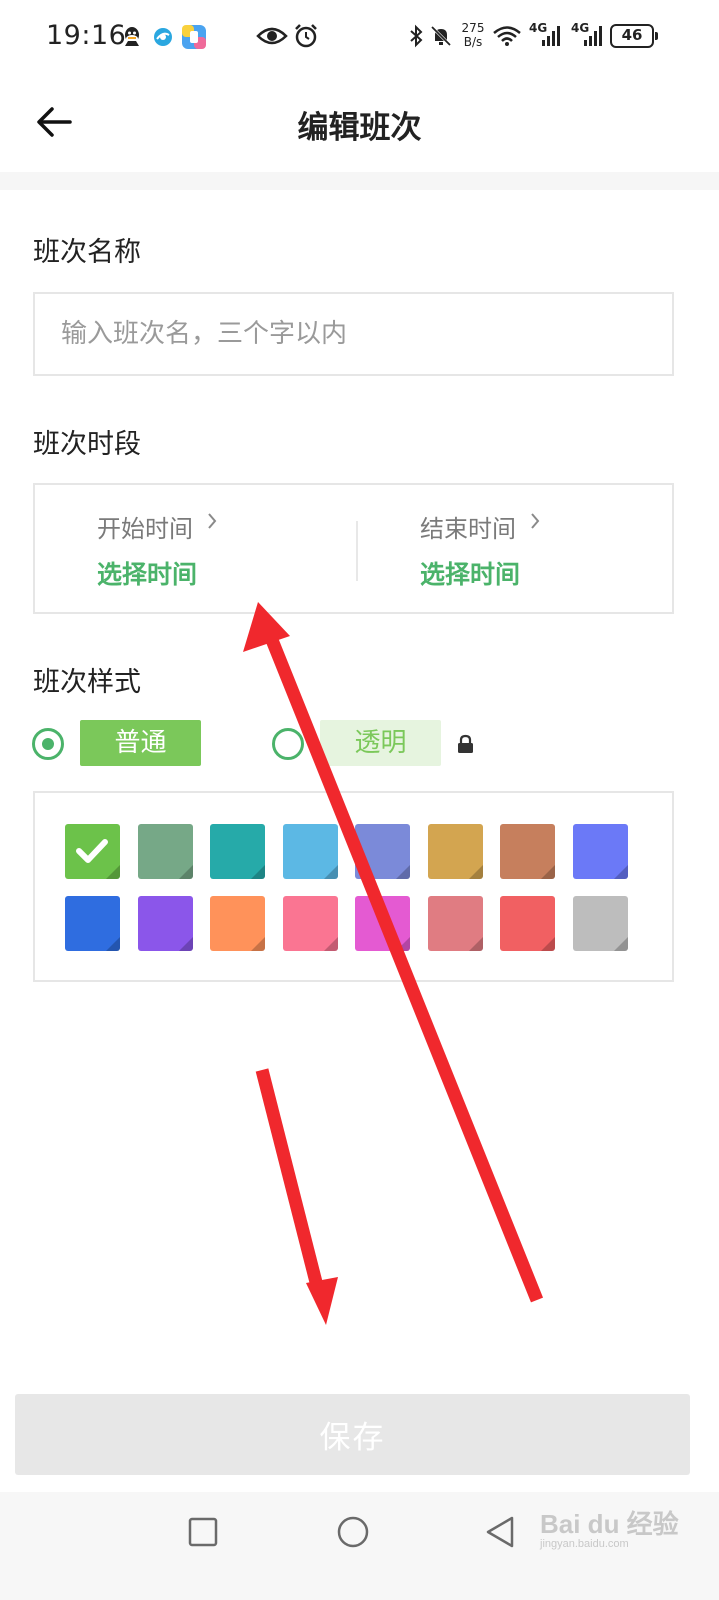  Describe the element at coordinates (416, 36) in the screenshot. I see `bluetooth-icon` at that location.